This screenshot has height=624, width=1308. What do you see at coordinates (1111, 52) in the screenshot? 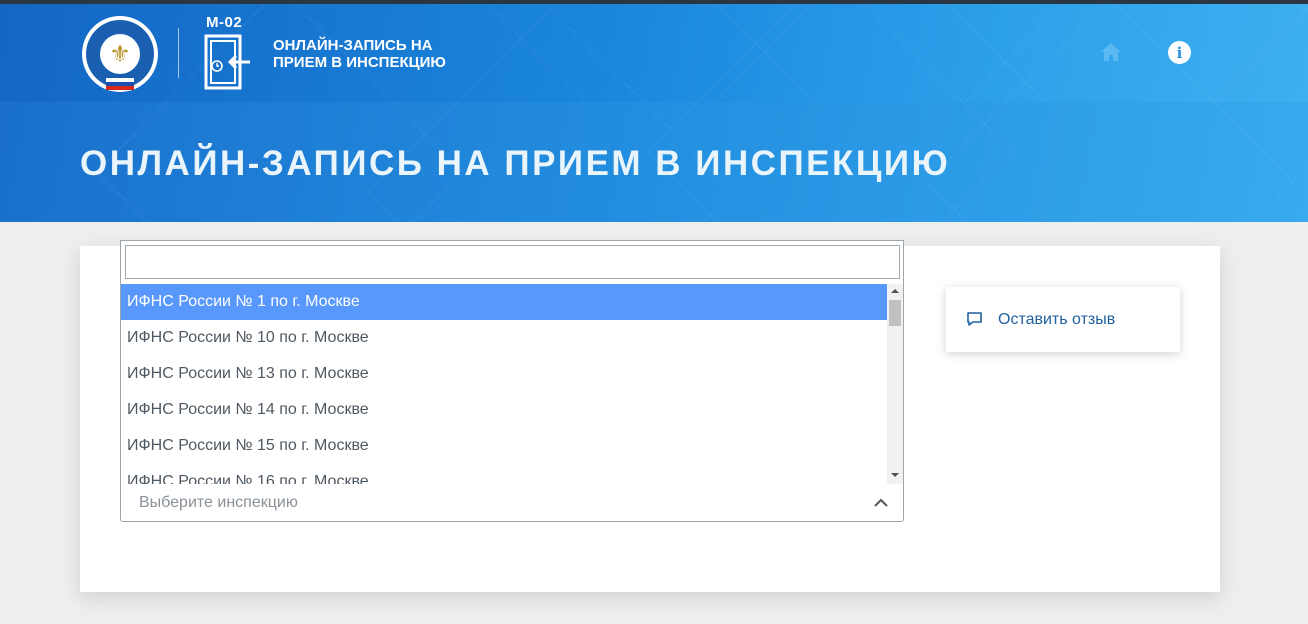
I see `home-icon` at bounding box center [1111, 52].